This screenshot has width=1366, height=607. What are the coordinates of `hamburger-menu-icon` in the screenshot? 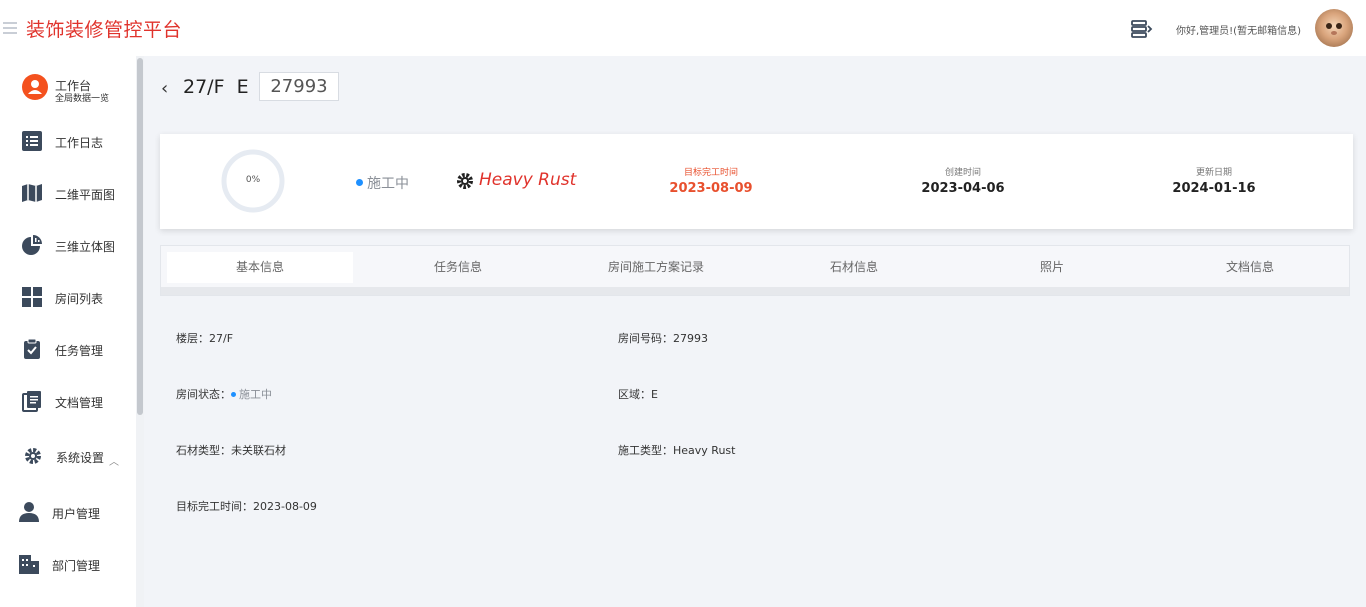 It's located at (10, 28).